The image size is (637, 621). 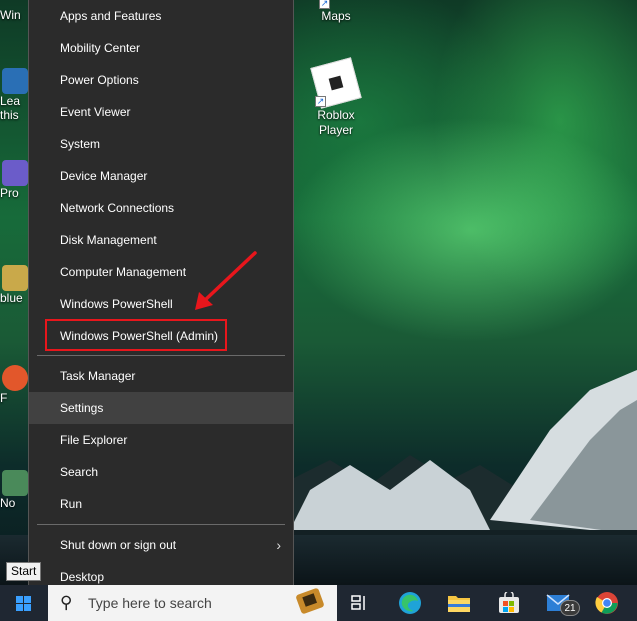 What do you see at coordinates (161, 376) in the screenshot?
I see `menu-item-task-manager: Task Manager` at bounding box center [161, 376].